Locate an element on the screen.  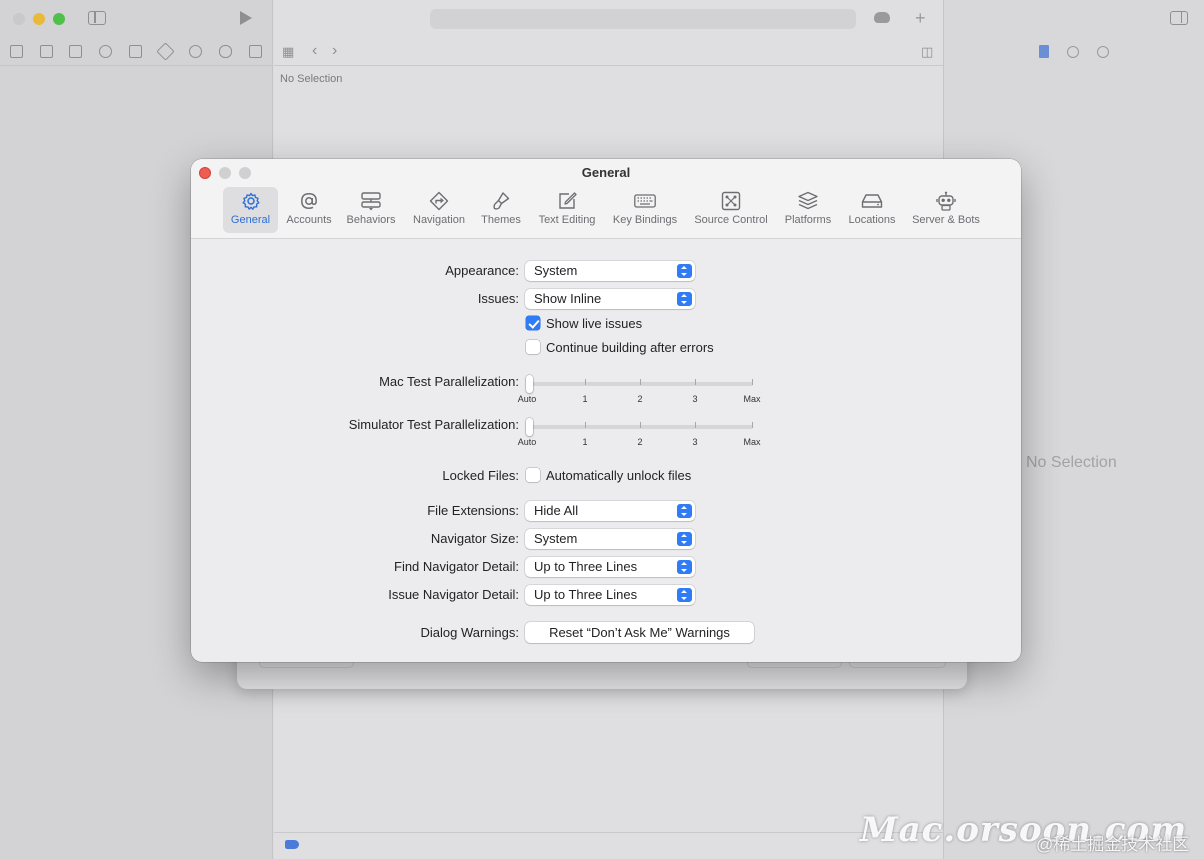
tab-themes: Themes is located at coordinates (501, 210).